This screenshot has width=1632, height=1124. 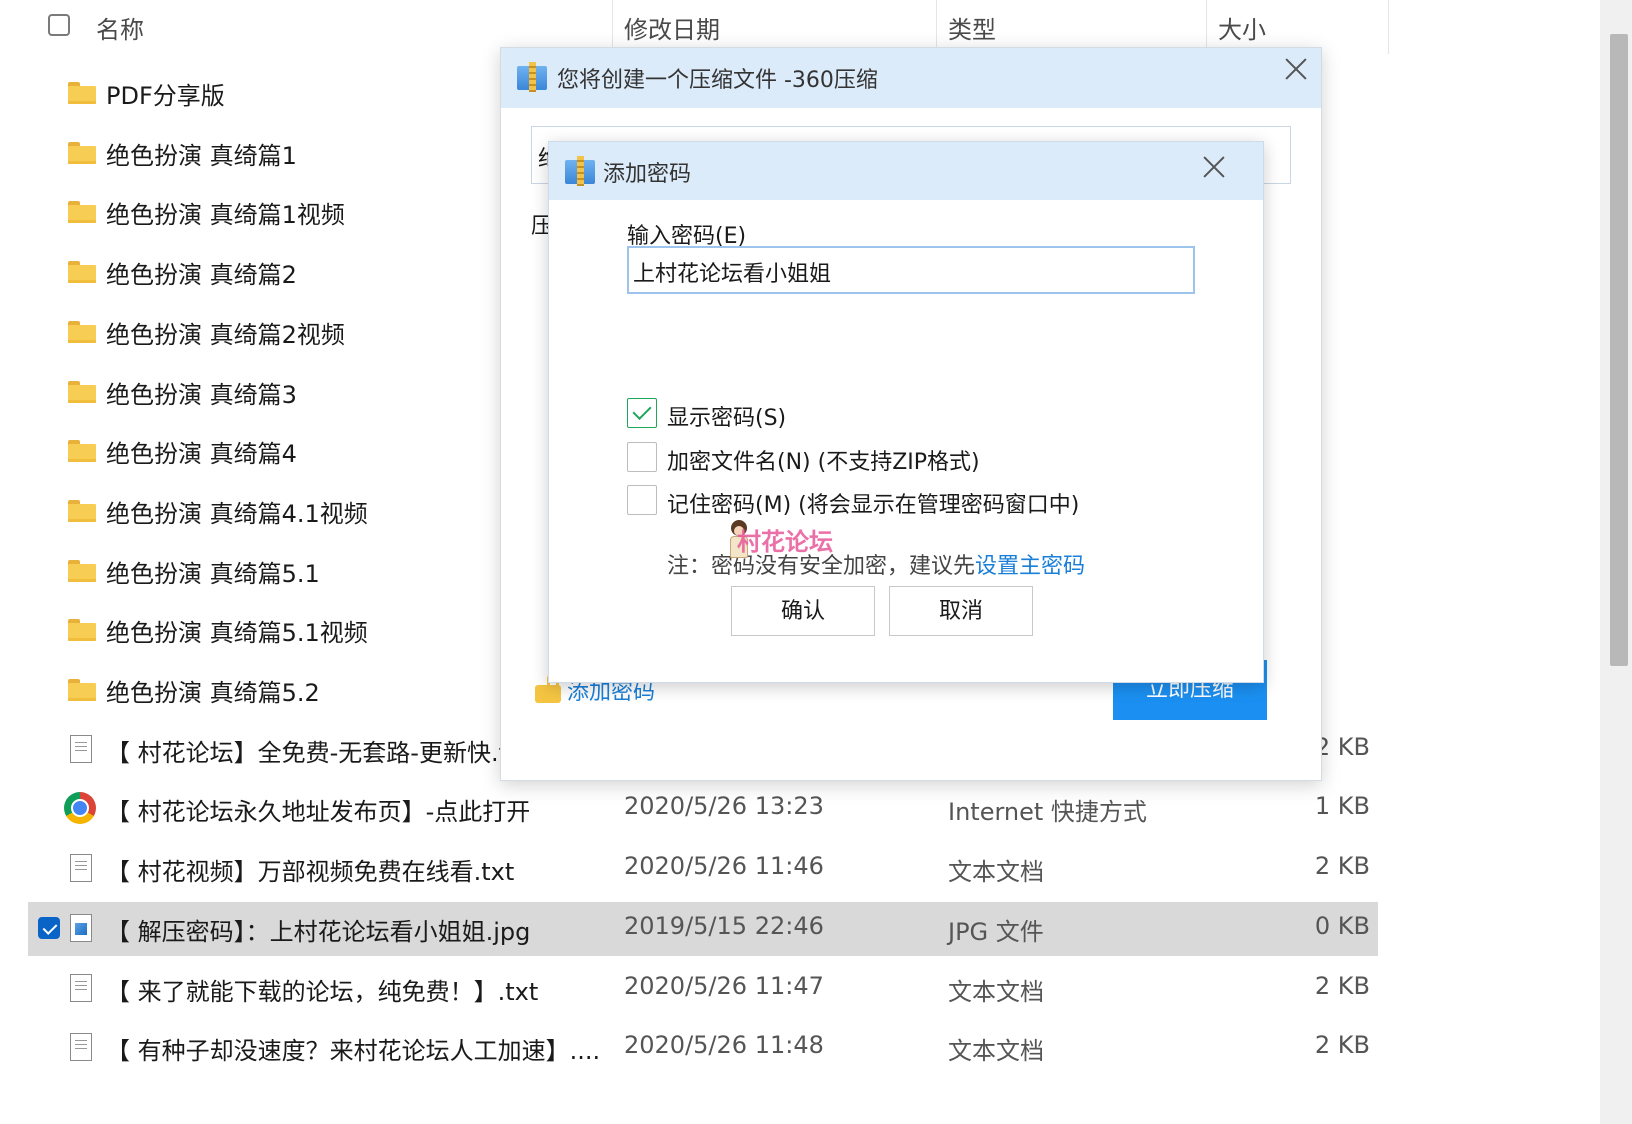 I want to click on vertical-scrollbar, so click(x=1616, y=562).